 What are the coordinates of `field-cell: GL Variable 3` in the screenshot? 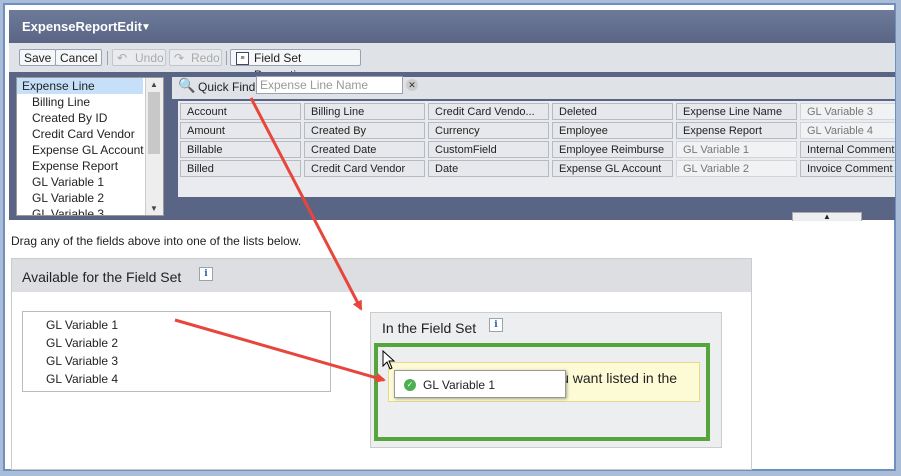 It's located at (847, 111).